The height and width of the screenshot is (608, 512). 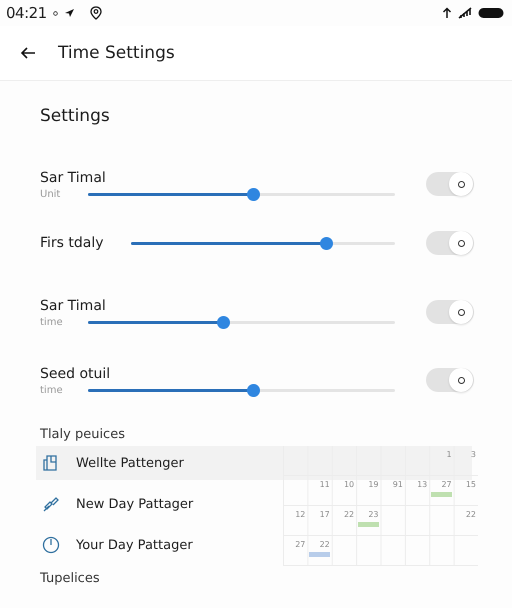 What do you see at coordinates (373, 515) in the screenshot?
I see `calendar-date: 23` at bounding box center [373, 515].